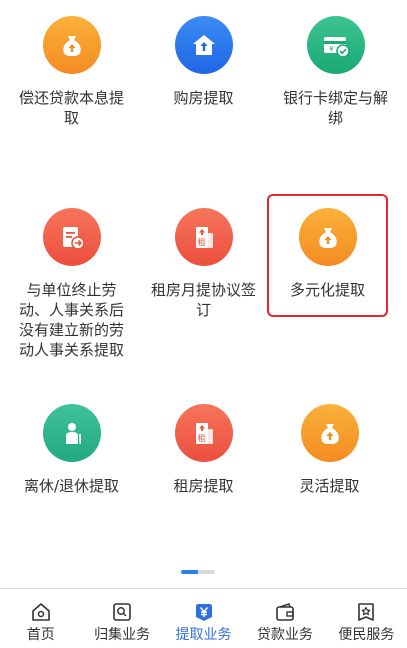 Image resolution: width=407 pixels, height=648 pixels. I want to click on tab-label: 便民服务, so click(366, 635).